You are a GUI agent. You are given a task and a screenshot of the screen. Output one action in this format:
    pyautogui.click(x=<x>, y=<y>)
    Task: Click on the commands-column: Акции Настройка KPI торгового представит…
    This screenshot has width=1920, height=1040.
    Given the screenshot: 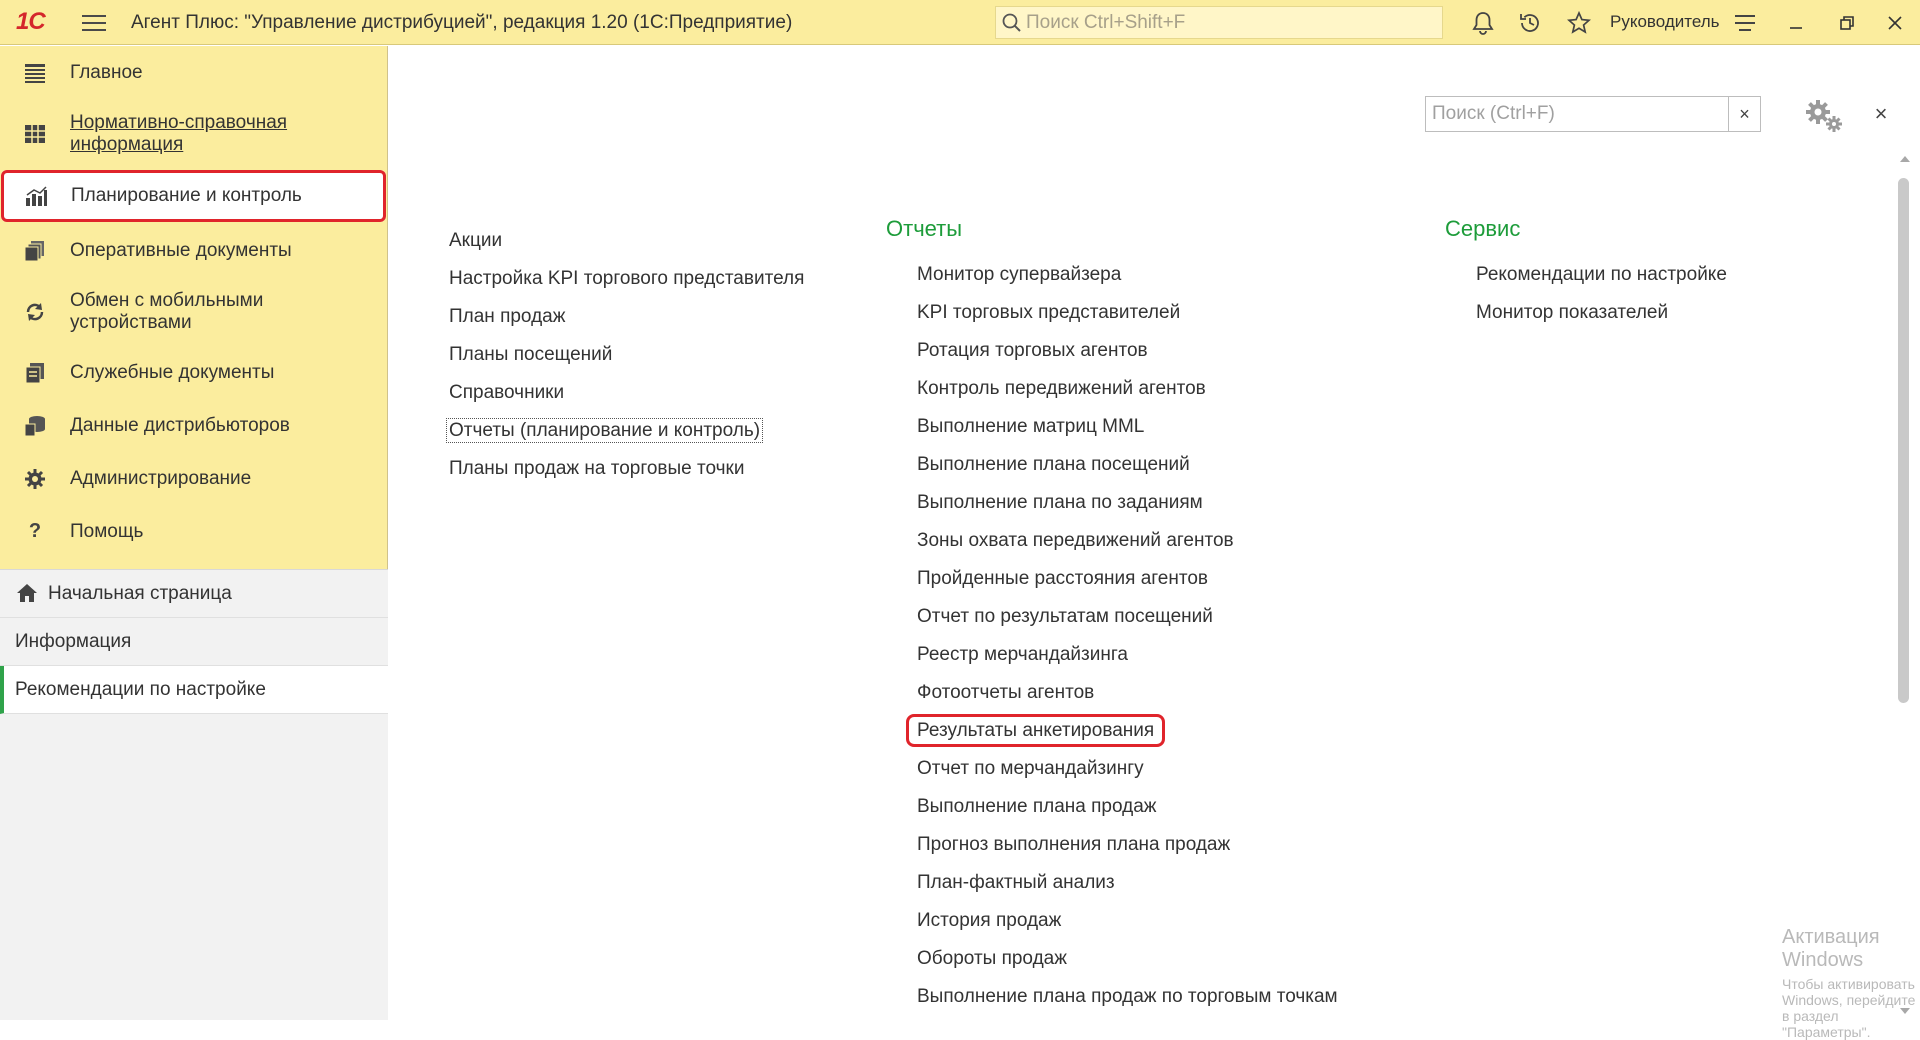 What is the action you would take?
    pyautogui.click(x=624, y=355)
    